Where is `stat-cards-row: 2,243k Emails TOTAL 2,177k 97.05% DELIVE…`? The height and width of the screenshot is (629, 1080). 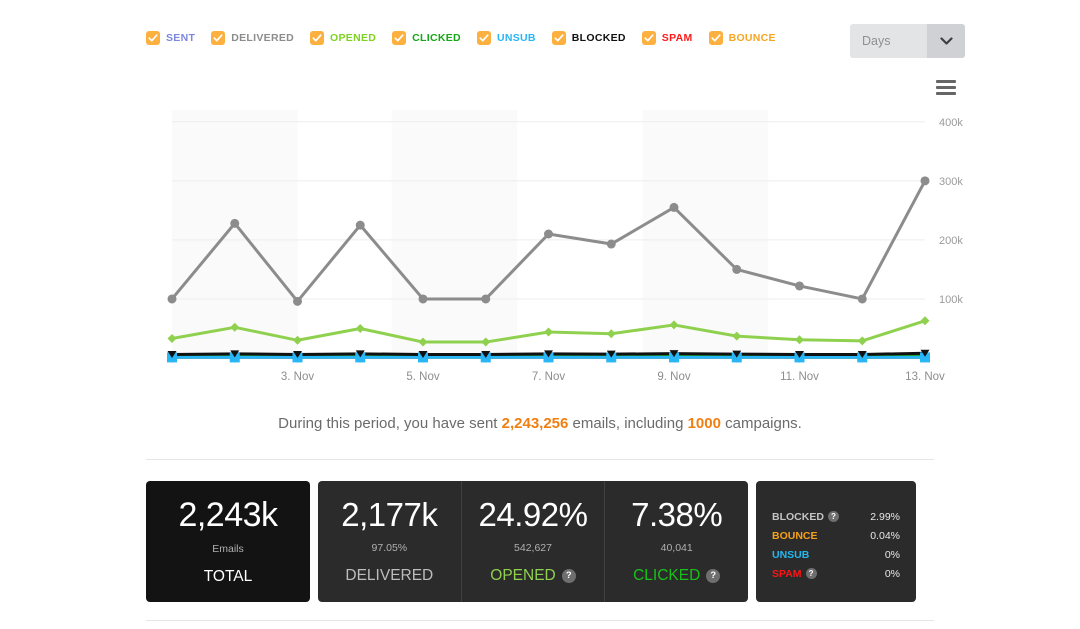 stat-cards-row: 2,243k Emails TOTAL 2,177k 97.05% DELIVE… is located at coordinates (556, 541).